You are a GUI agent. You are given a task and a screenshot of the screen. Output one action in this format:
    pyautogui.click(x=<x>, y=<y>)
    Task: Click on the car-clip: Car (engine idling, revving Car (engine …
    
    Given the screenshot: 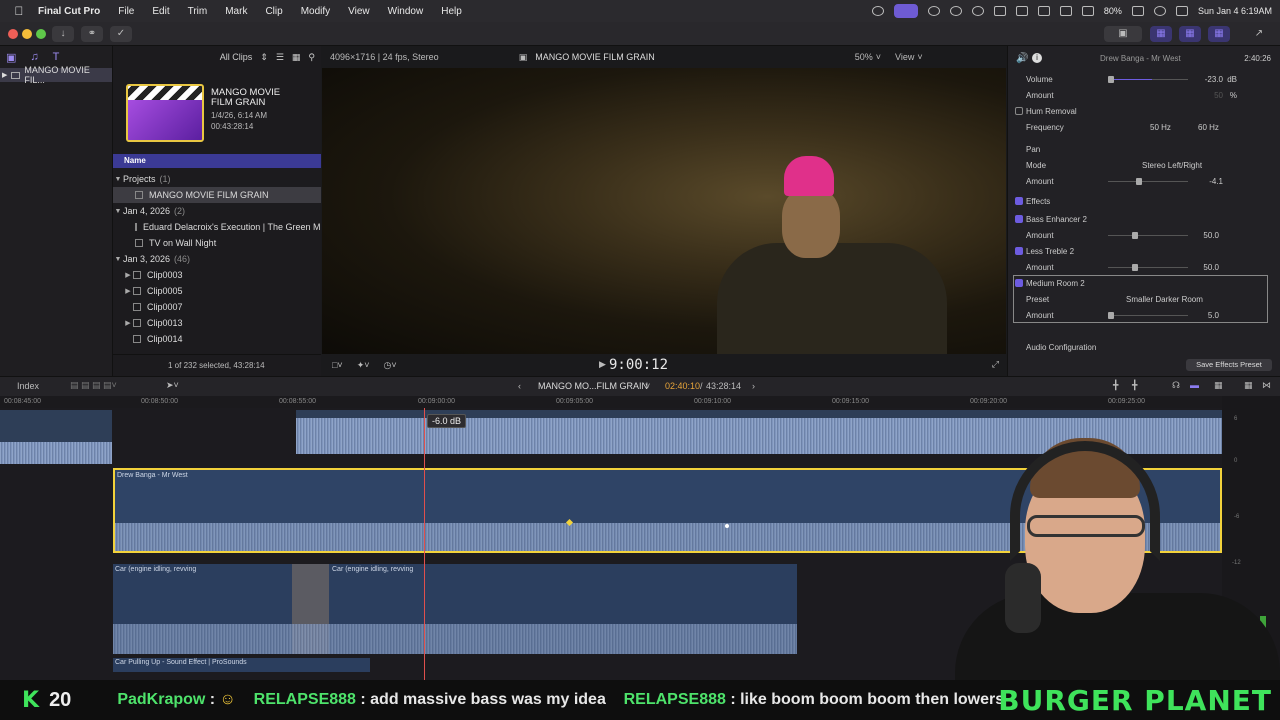 What is the action you would take?
    pyautogui.click(x=455, y=609)
    